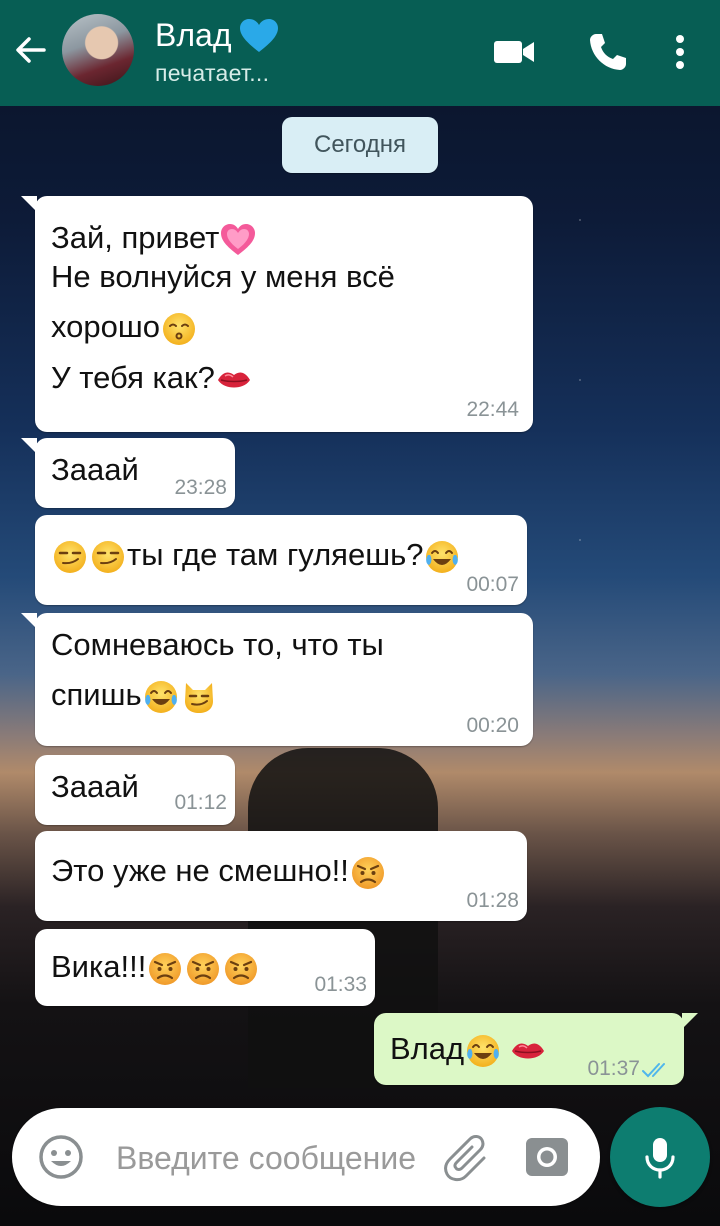 The height and width of the screenshot is (1226, 720). Describe the element at coordinates (223, 276) in the screenshot. I see `message-line: Не волнуйся у меня всё` at that location.